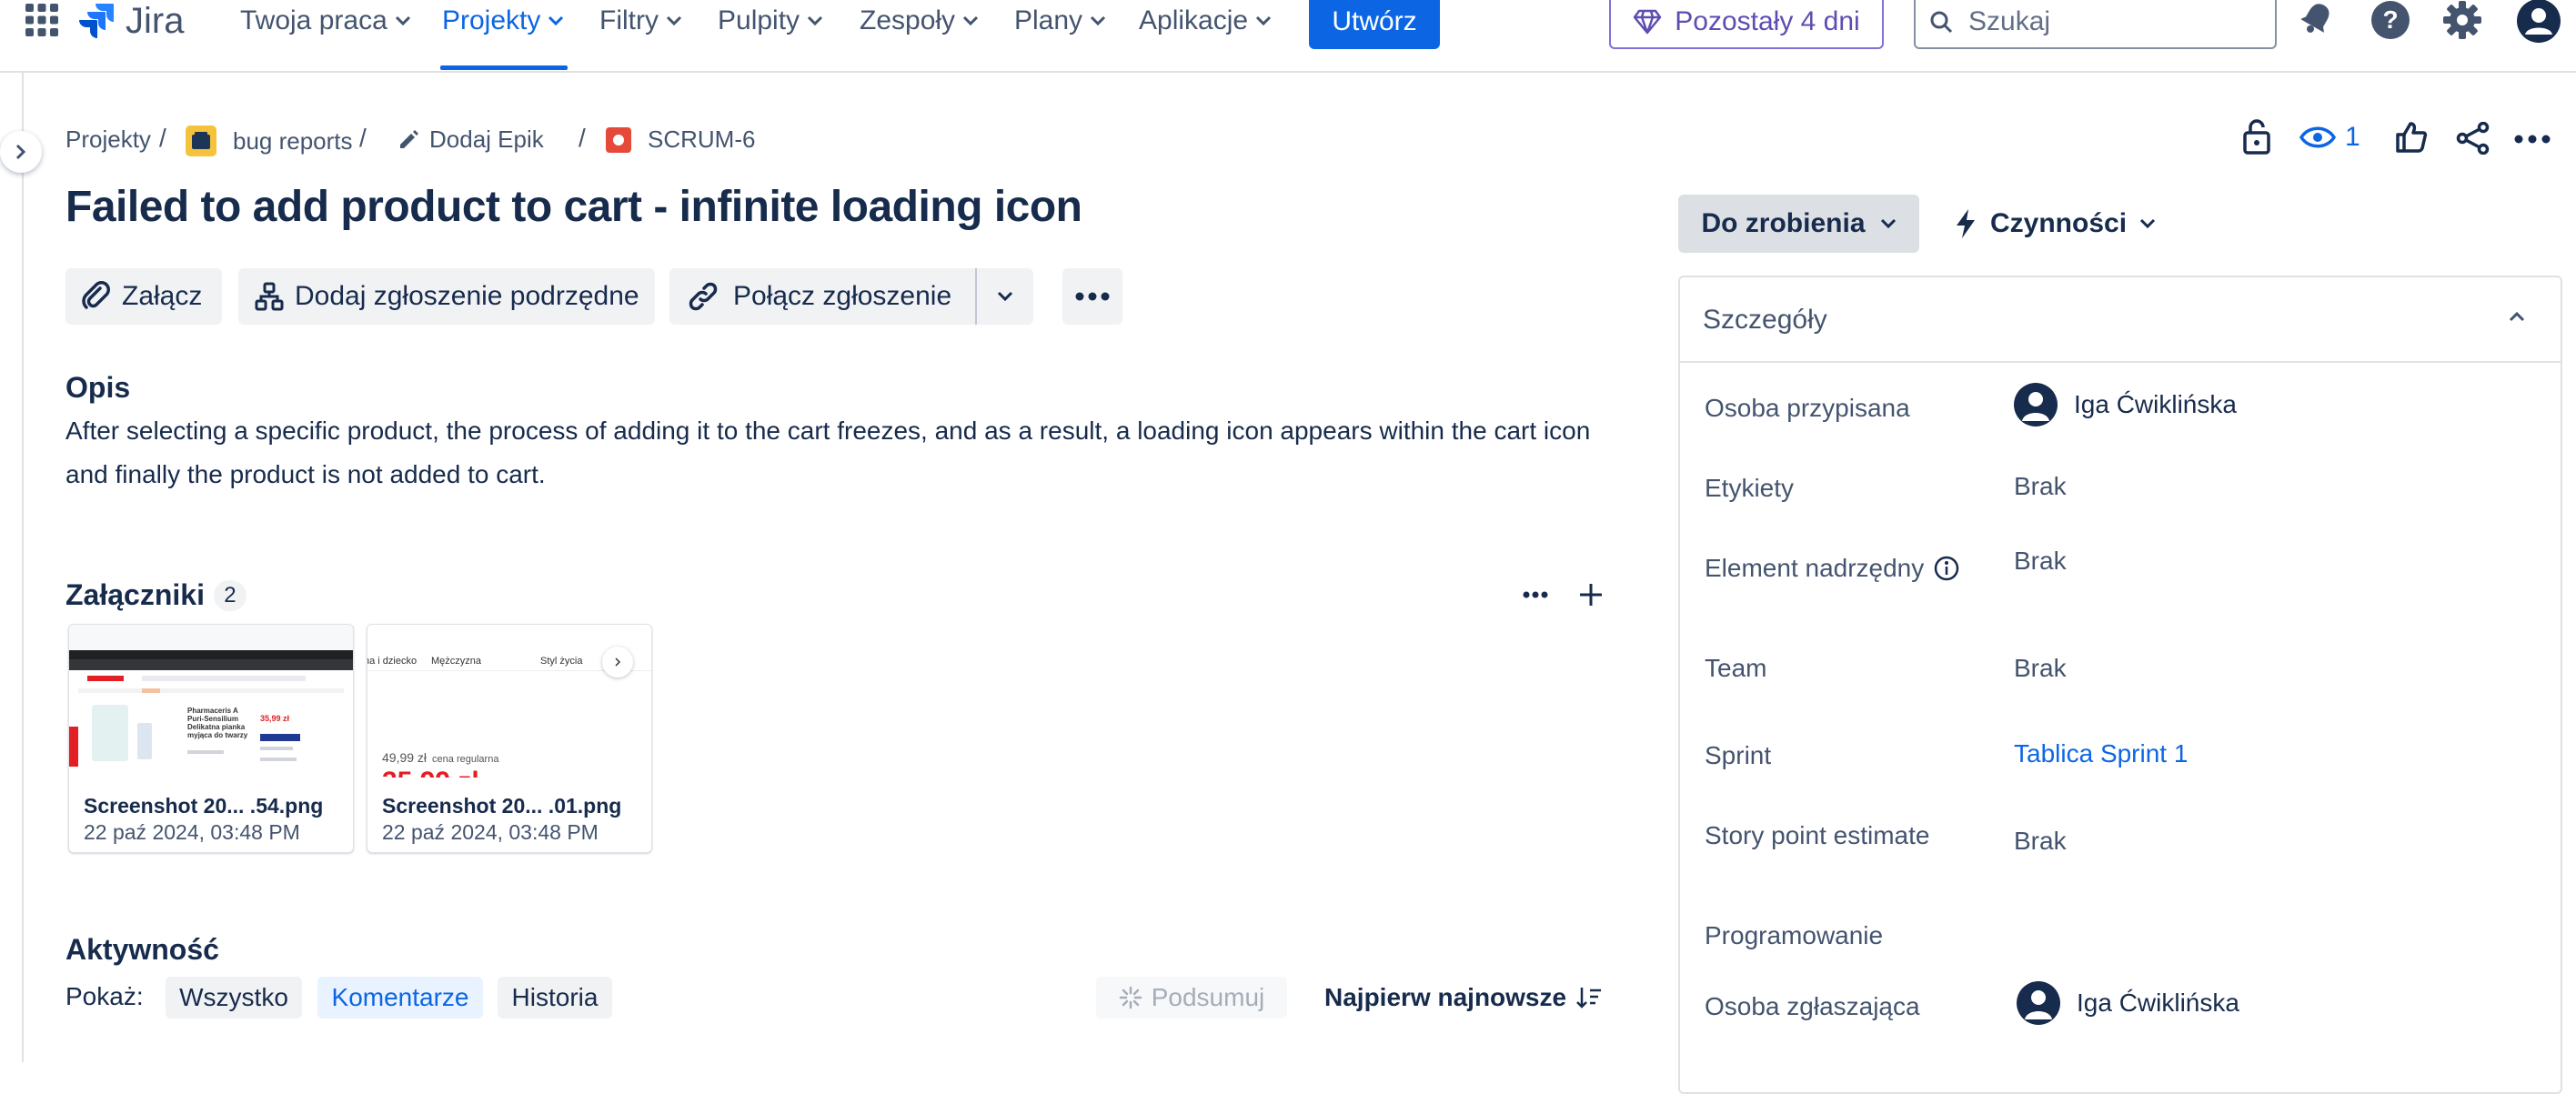 This screenshot has width=2576, height=1094. What do you see at coordinates (1463, 998) in the screenshot?
I see `sort-button: Najpierw najnowsze` at bounding box center [1463, 998].